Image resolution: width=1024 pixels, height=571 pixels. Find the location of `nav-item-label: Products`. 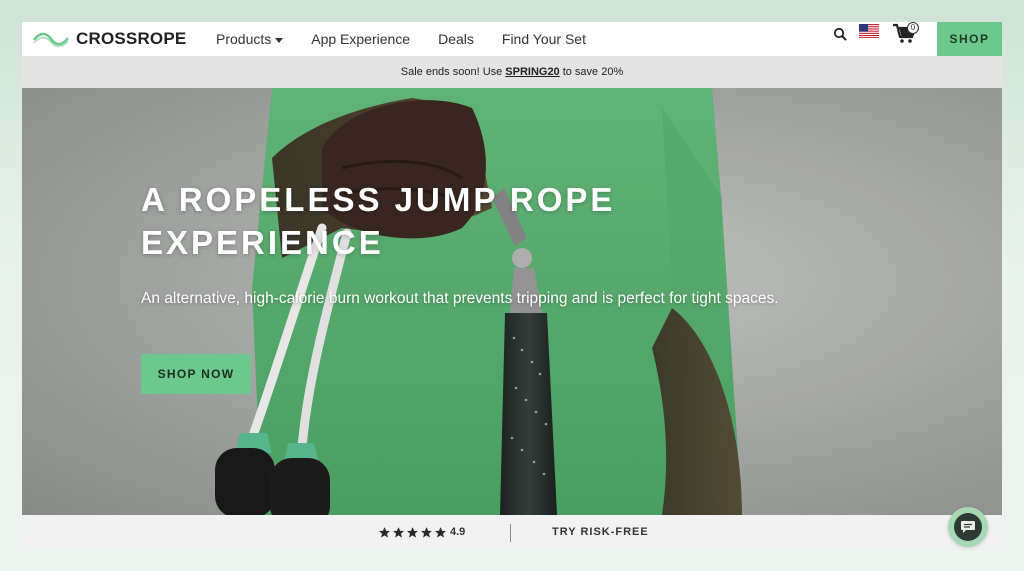

nav-item-label: Products is located at coordinates (244, 39).